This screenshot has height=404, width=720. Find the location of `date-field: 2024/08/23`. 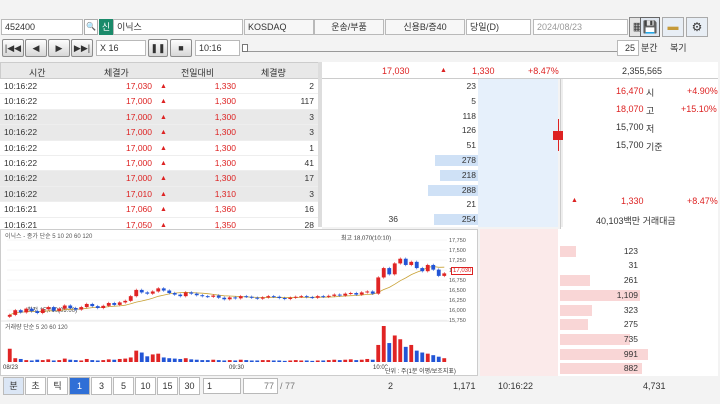

date-field: 2024/08/23 is located at coordinates (580, 27).